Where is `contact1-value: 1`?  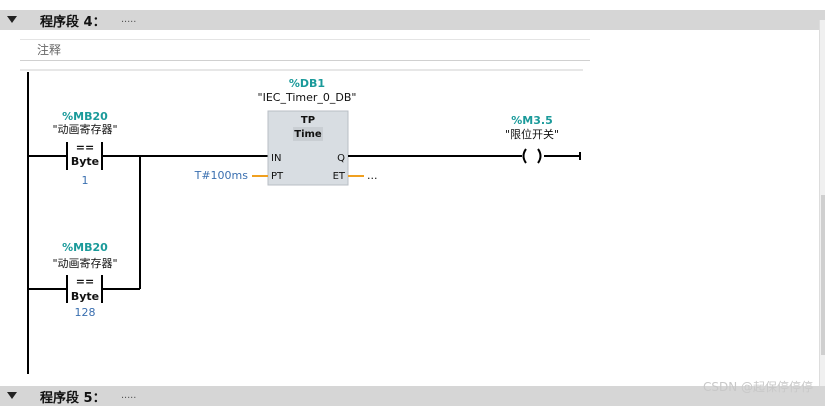 contact1-value: 1 is located at coordinates (85, 180).